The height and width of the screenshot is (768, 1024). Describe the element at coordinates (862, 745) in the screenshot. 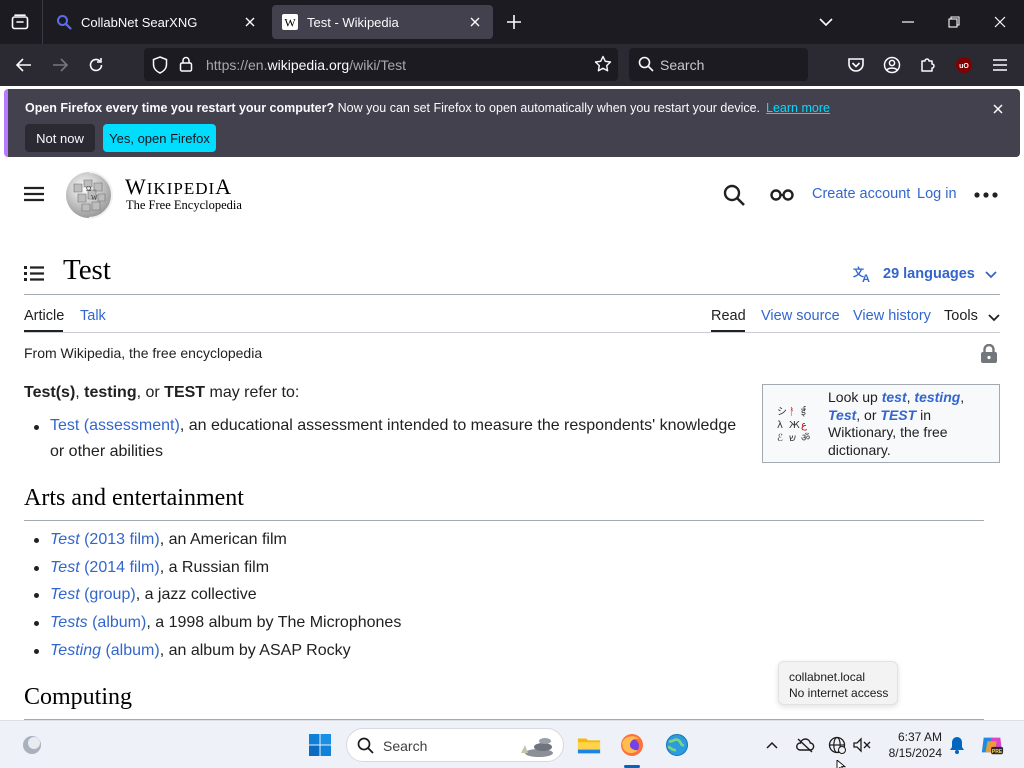

I see `volume-button` at that location.